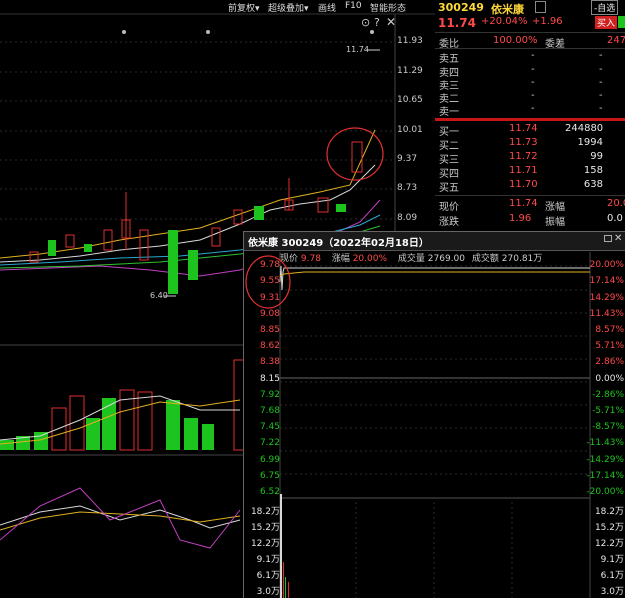  What do you see at coordinates (269, 346) in the screenshot?
I see `price-level: 8.62` at bounding box center [269, 346].